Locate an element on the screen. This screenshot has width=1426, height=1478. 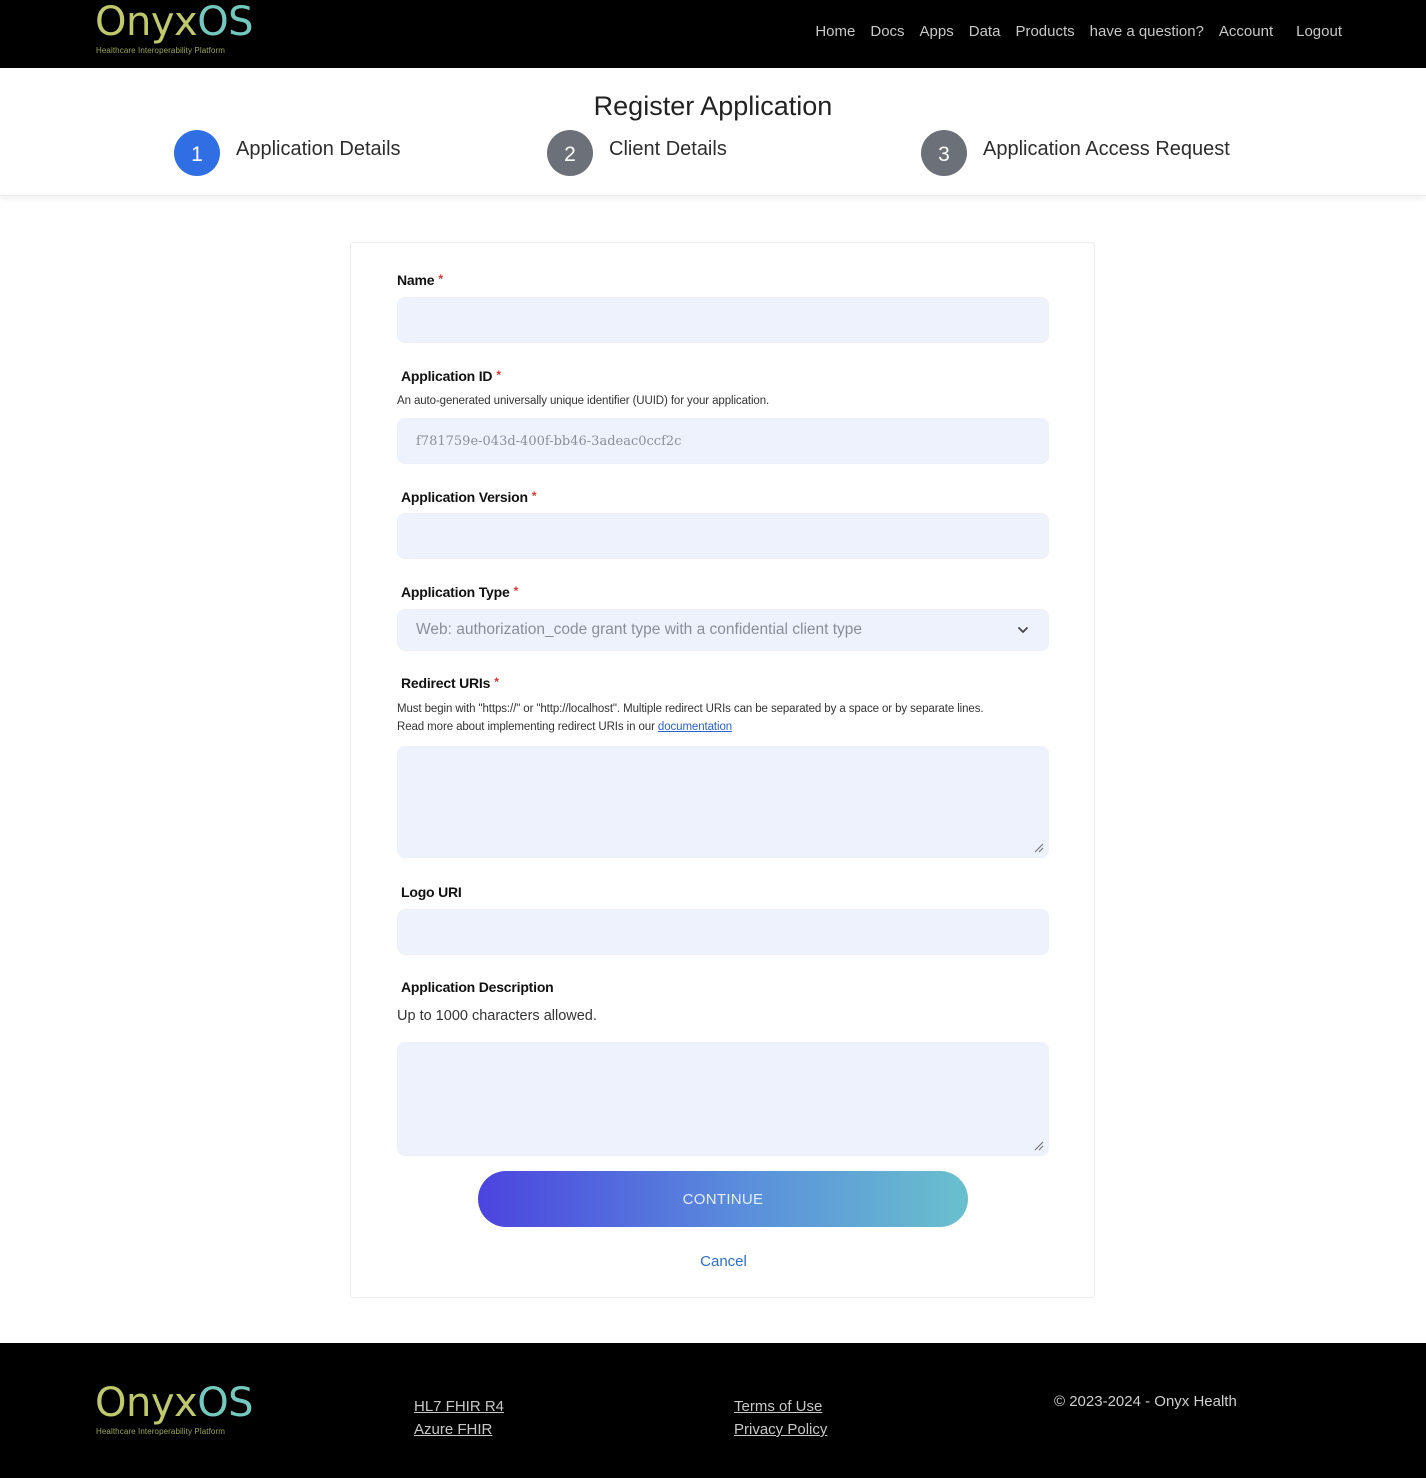
nav-home: Home is located at coordinates (835, 32).